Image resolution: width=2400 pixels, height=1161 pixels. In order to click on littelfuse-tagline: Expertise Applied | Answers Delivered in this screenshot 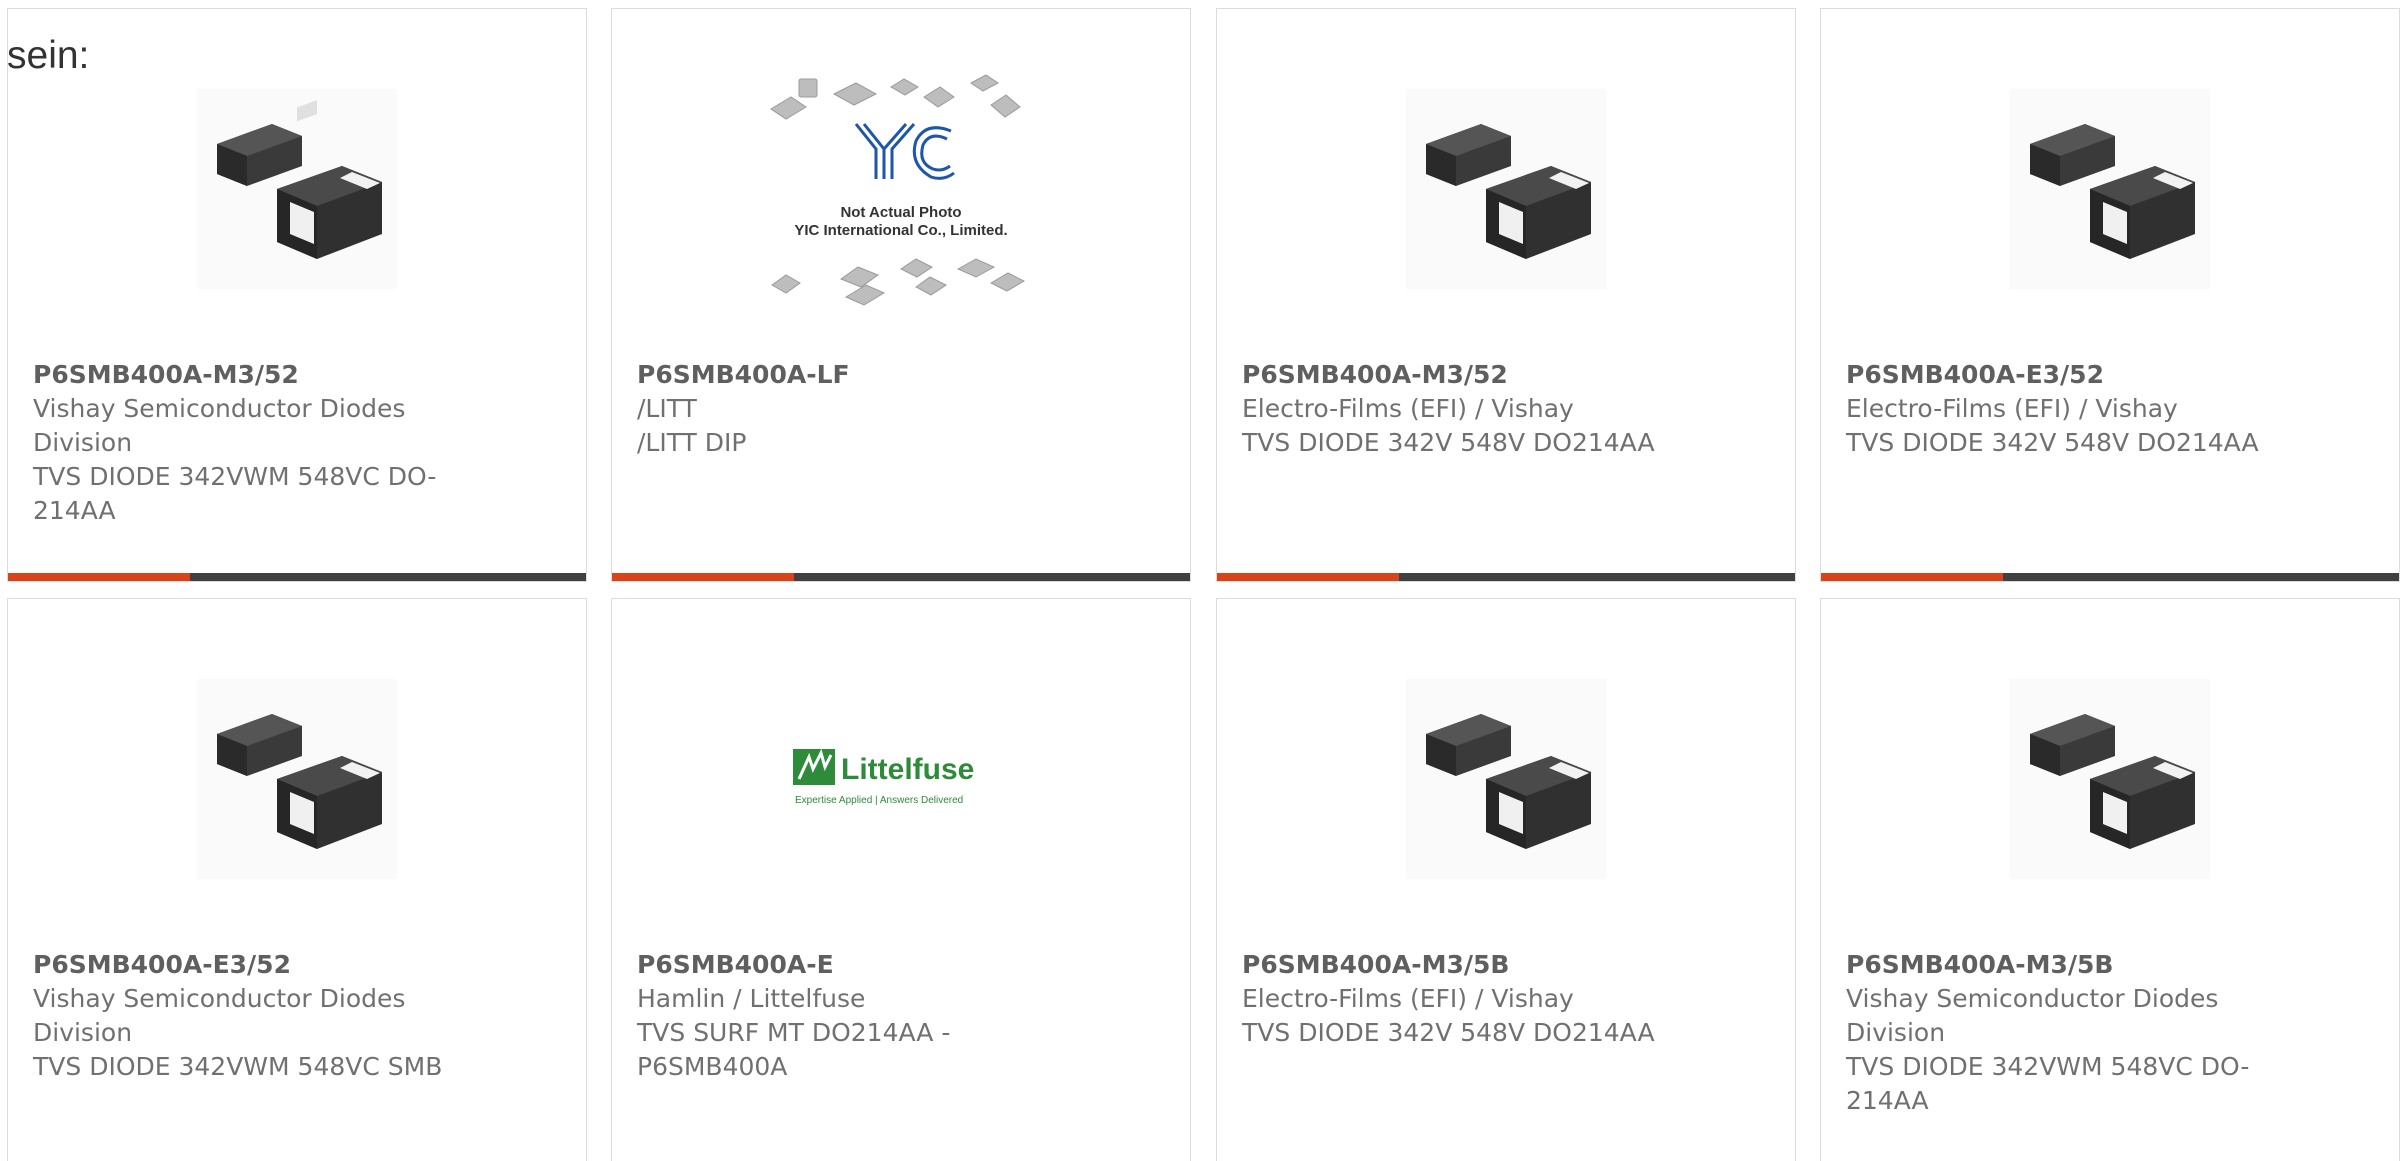, I will do `click(879, 800)`.